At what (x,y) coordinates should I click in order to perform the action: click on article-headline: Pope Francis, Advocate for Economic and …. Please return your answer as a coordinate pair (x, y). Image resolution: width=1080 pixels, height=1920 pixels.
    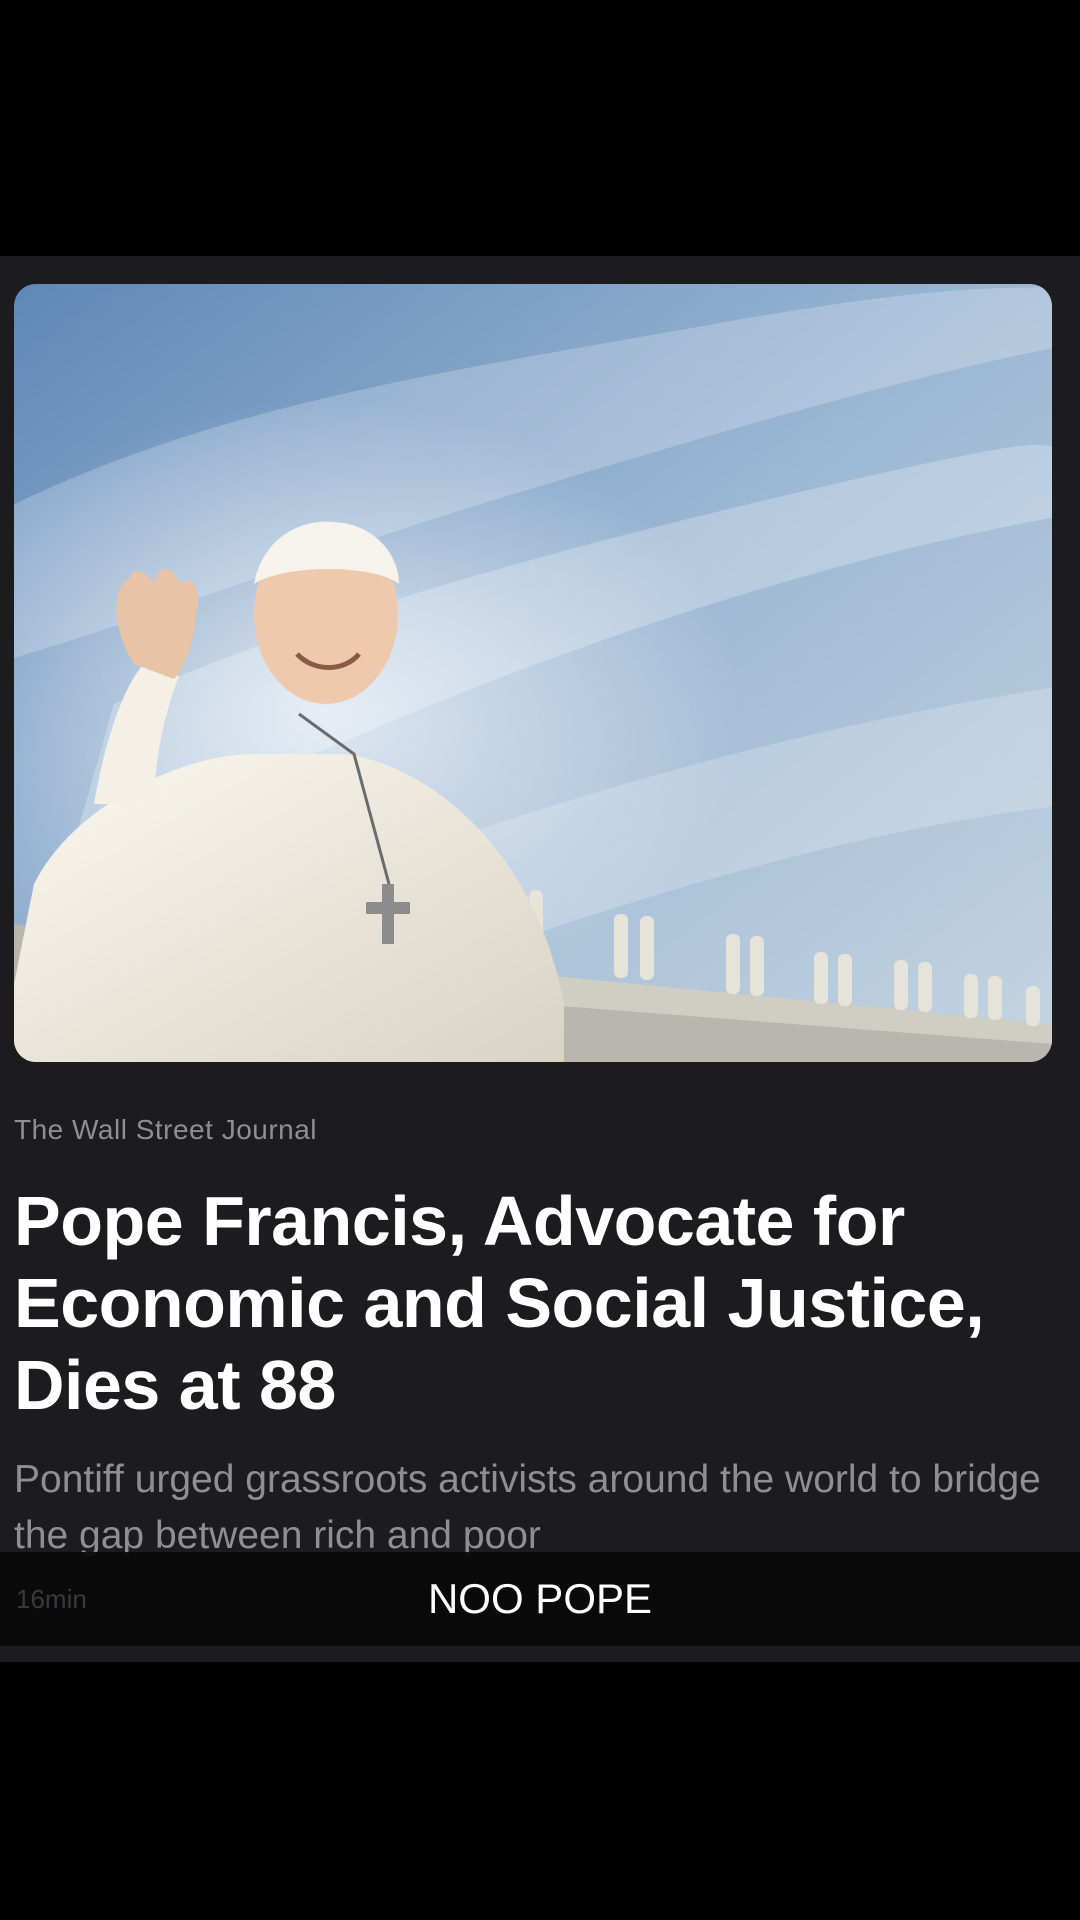
    Looking at the image, I should click on (534, 1303).